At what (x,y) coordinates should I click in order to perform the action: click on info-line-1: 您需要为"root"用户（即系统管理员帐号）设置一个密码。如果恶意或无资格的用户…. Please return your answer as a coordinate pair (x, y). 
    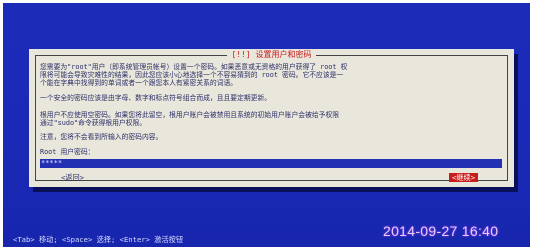
    Looking at the image, I should click on (194, 67).